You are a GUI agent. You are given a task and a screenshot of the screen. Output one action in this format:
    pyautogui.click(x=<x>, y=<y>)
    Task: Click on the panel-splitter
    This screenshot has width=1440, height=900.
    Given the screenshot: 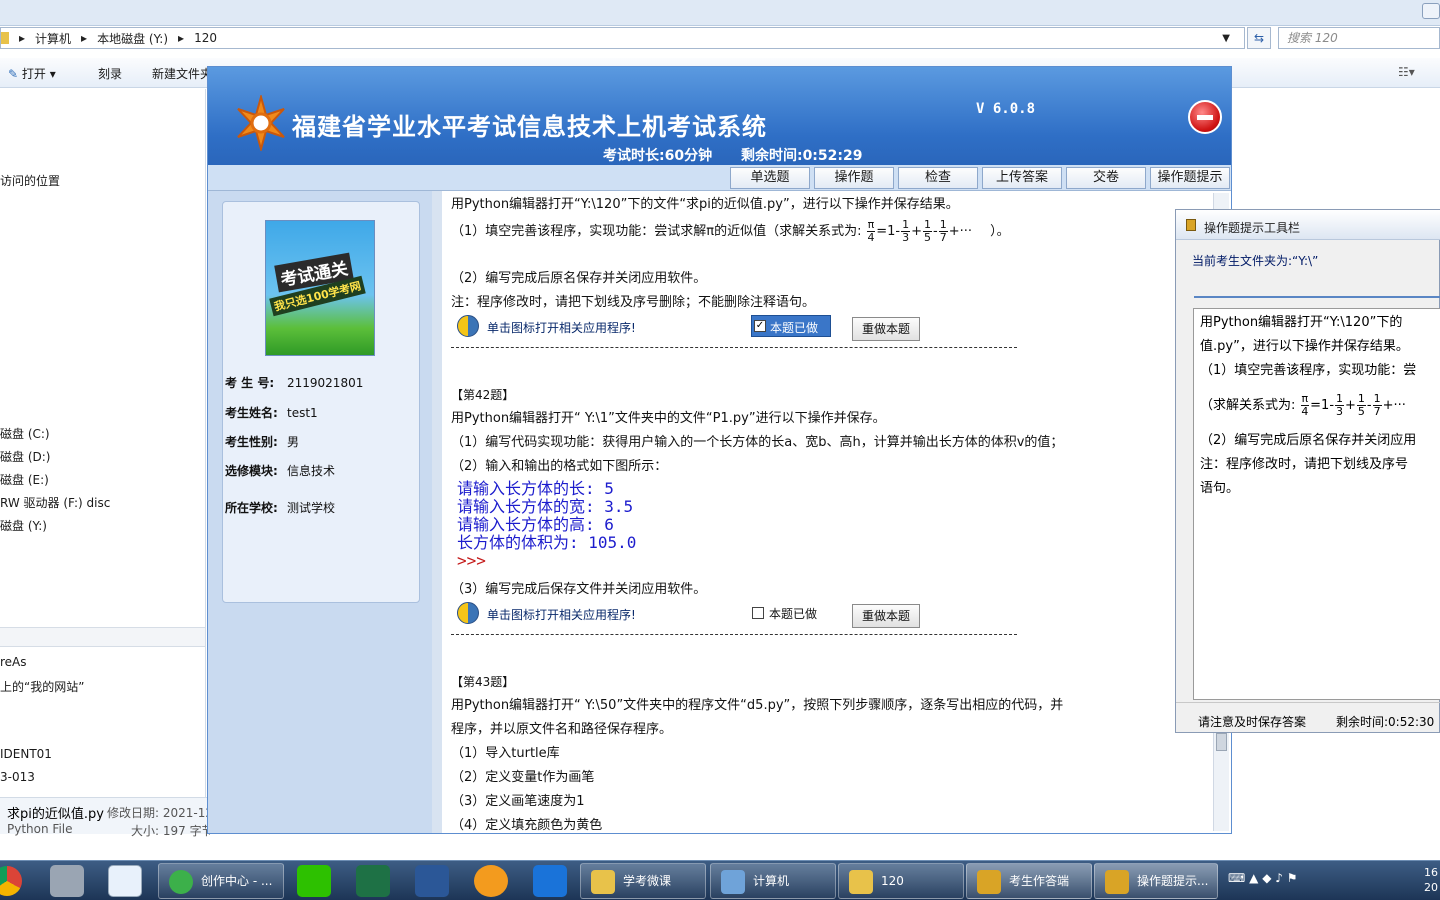 What is the action you would take?
    pyautogui.click(x=437, y=512)
    